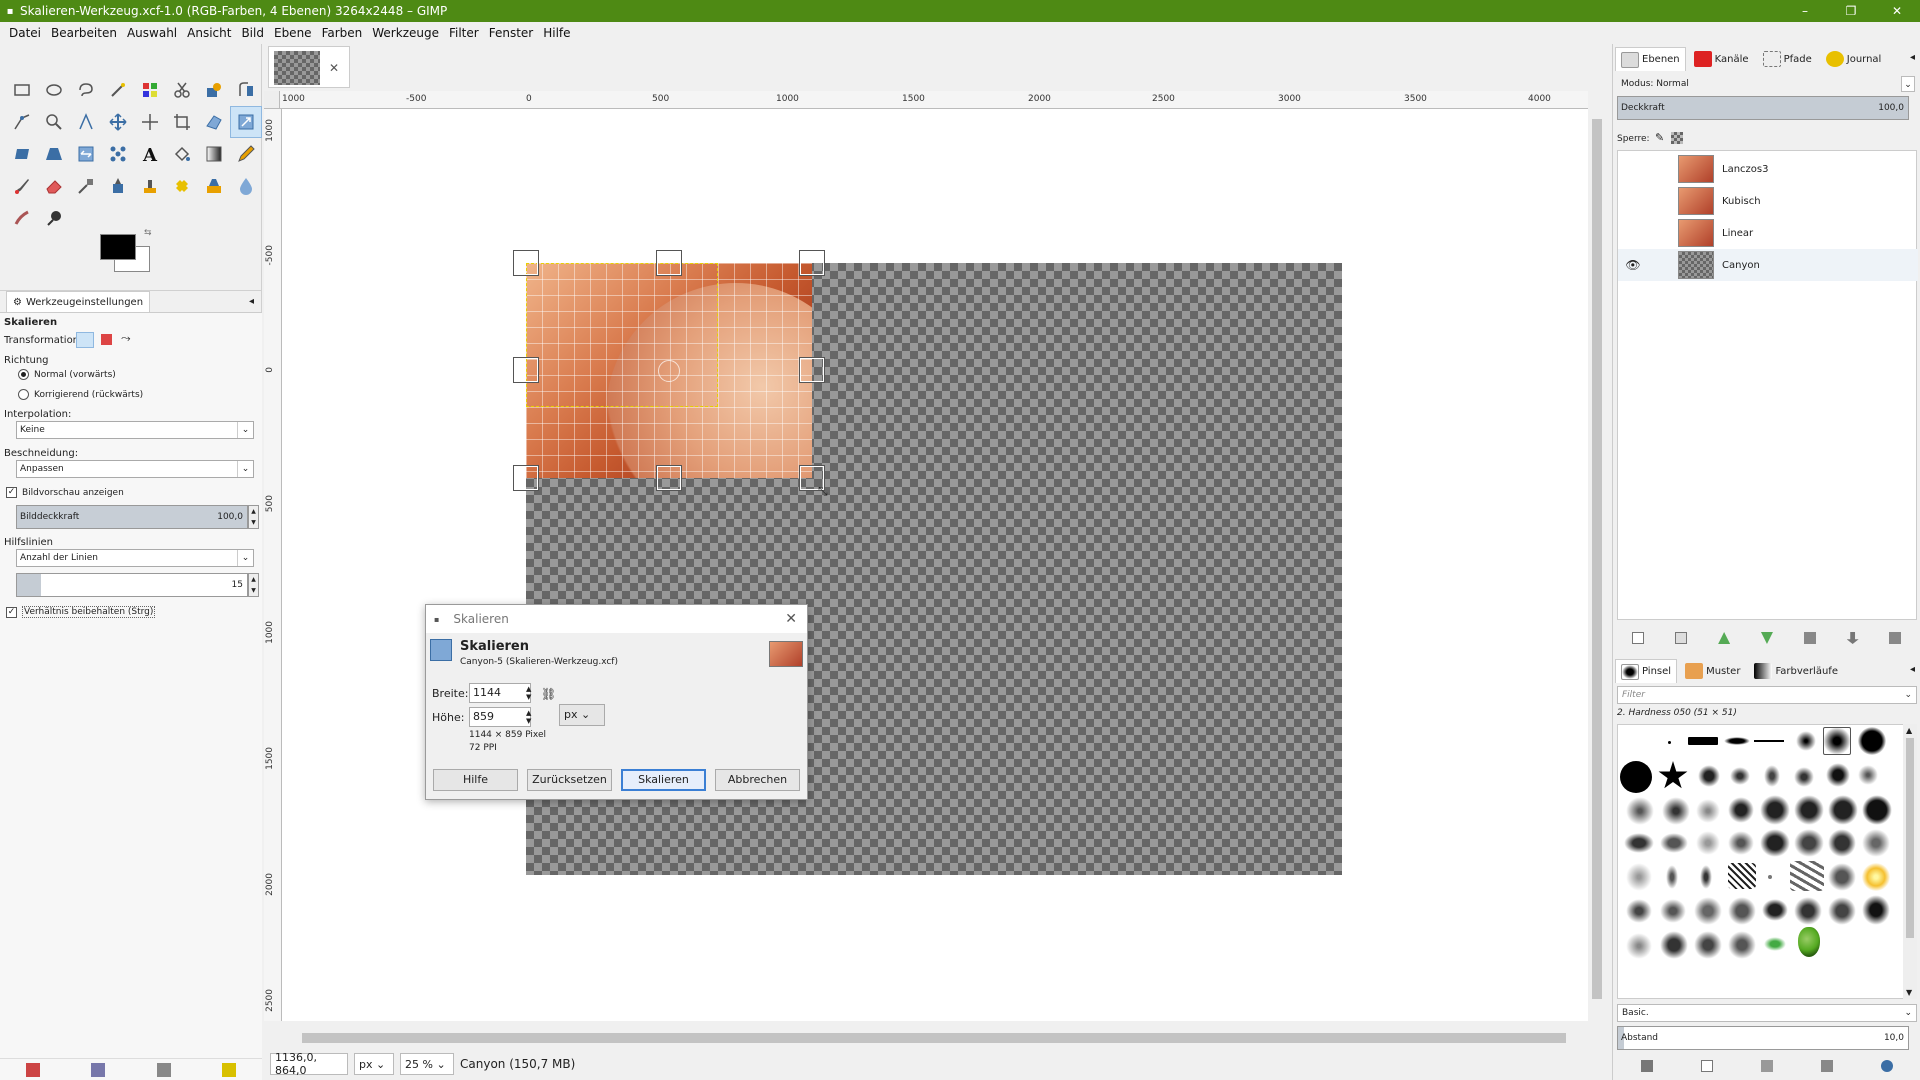 Image resolution: width=1920 pixels, height=1080 pixels. I want to click on layer-row-linear: Linear, so click(1768, 233).